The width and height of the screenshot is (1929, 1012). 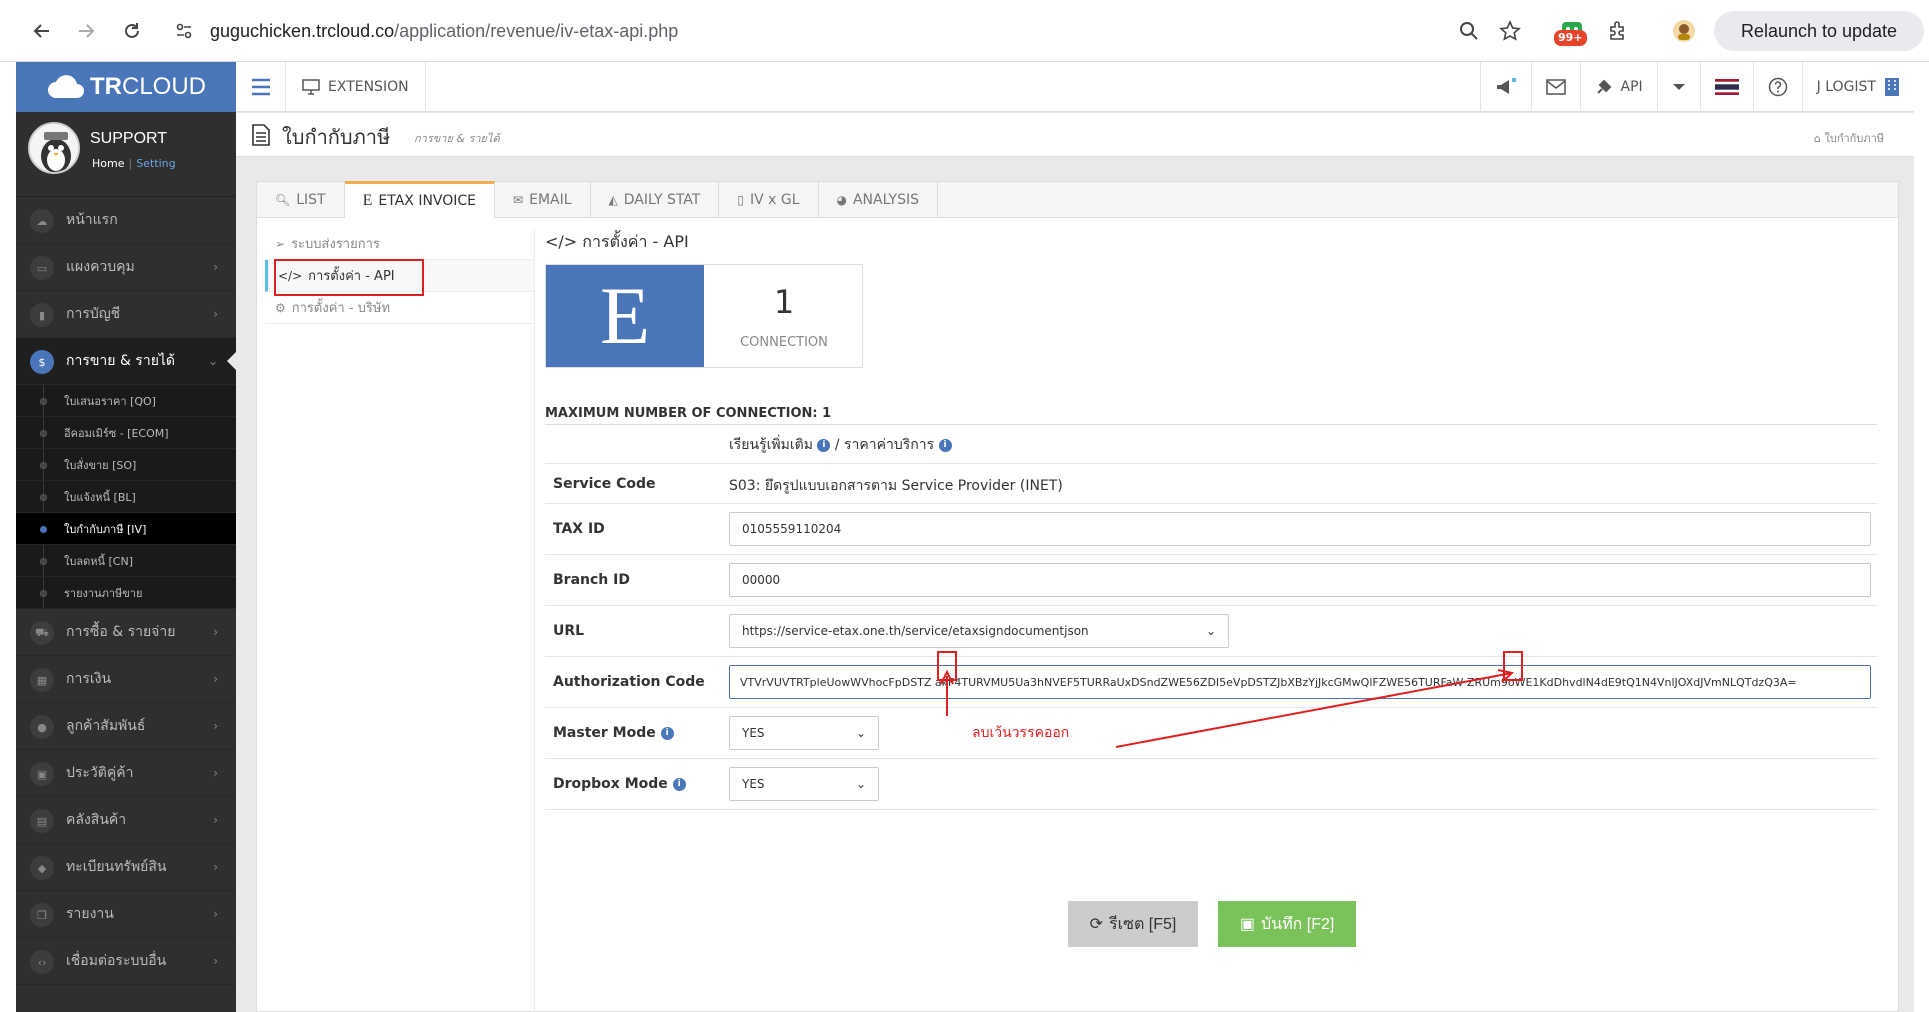 What do you see at coordinates (108, 163) in the screenshot?
I see `home-link: Home` at bounding box center [108, 163].